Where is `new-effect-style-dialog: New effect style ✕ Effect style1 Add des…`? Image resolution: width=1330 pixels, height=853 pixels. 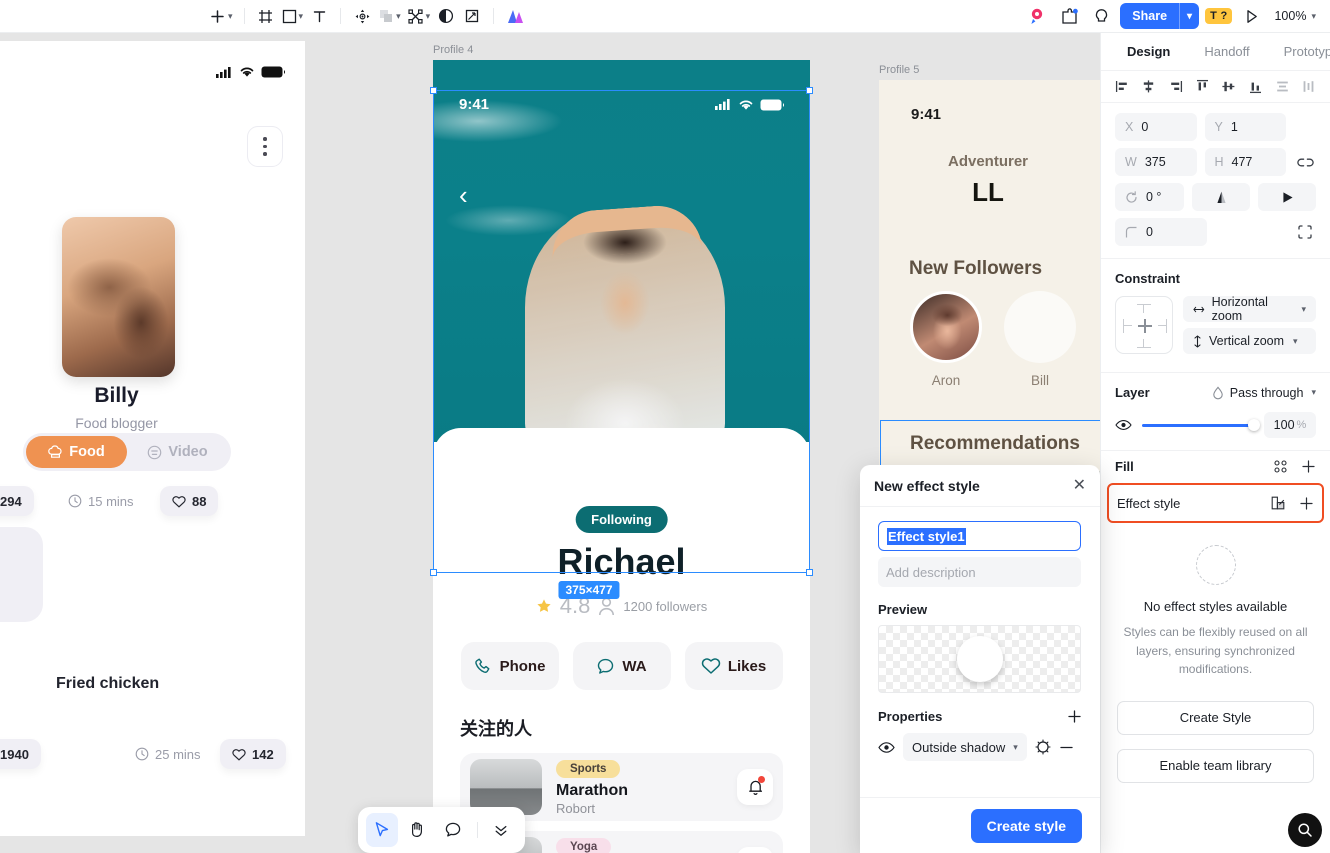 new-effect-style-dialog: New effect style ✕ Effect style1 Add des… is located at coordinates (980, 659).